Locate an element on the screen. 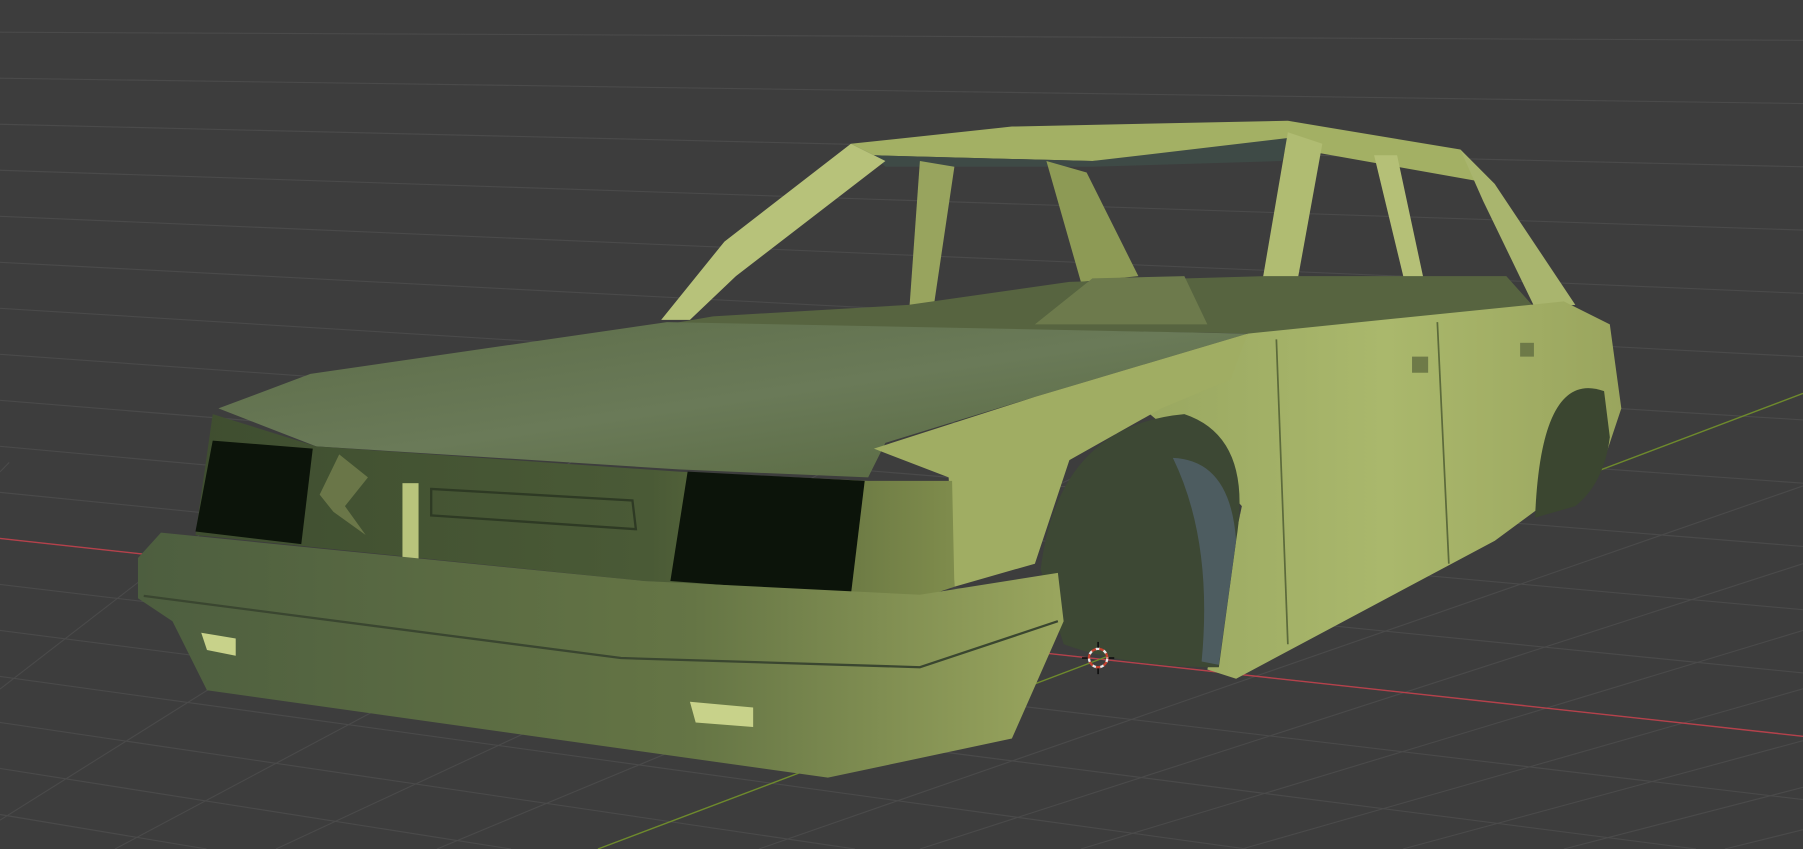 This screenshot has height=849, width=1803. headlight-right is located at coordinates (767, 533).